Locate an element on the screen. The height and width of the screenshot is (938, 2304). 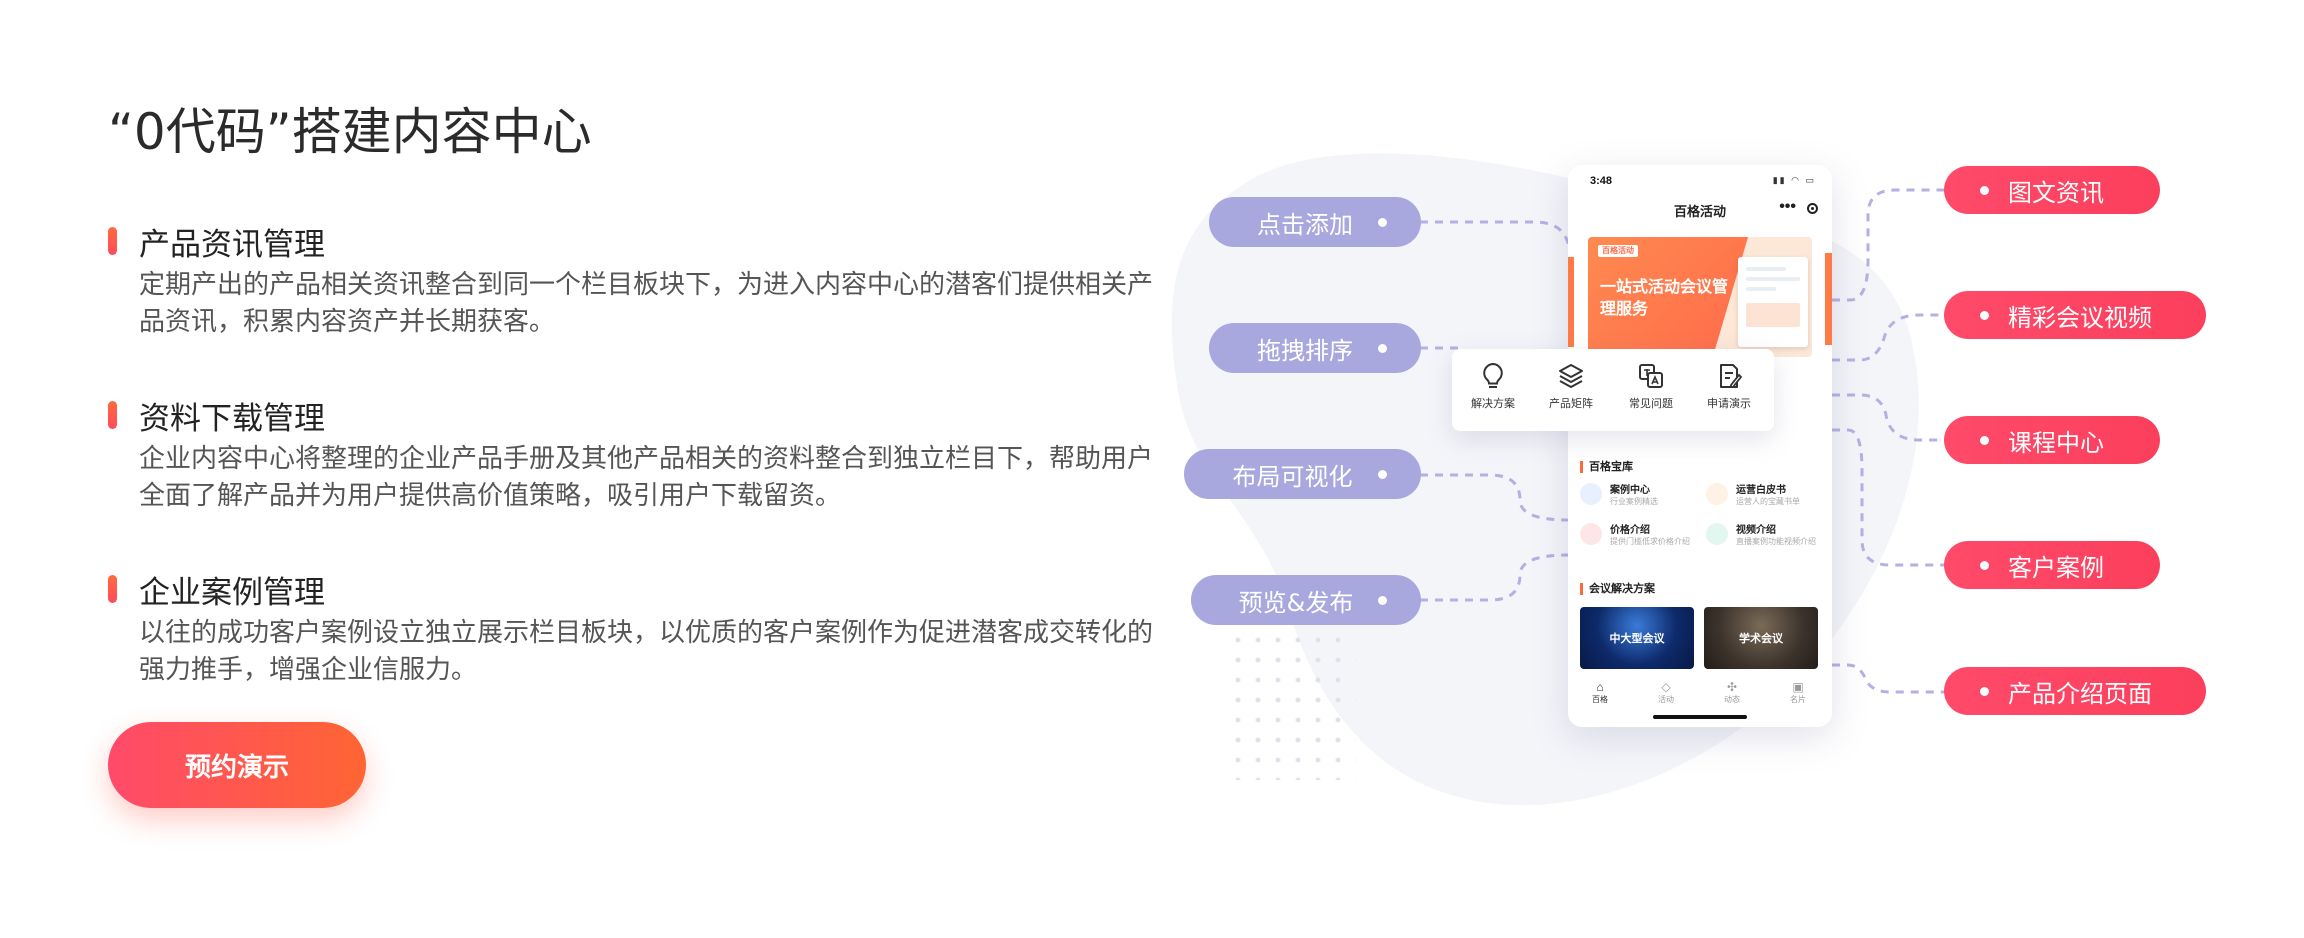
pill-meeting-videos: 精彩会议视频 is located at coordinates (2075, 315).